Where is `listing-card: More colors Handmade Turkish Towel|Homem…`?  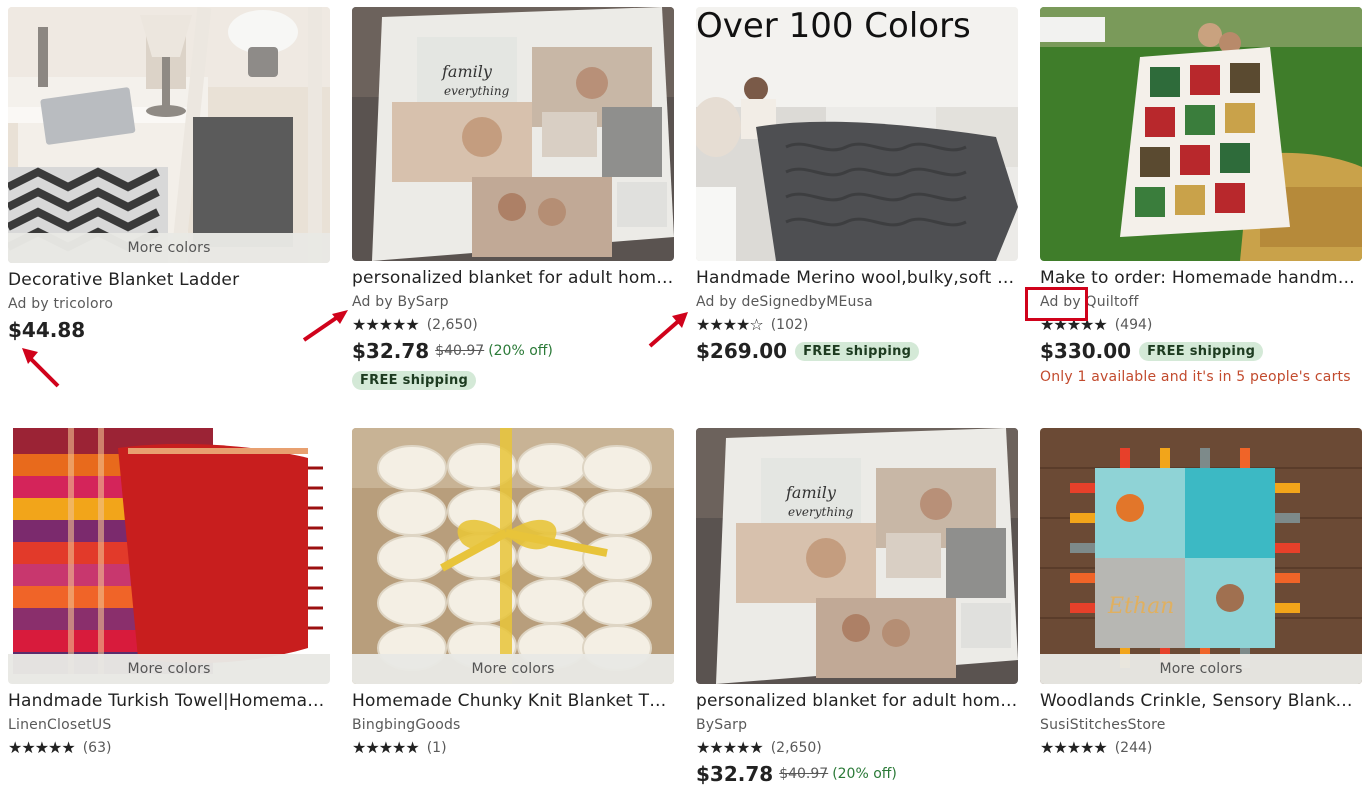 listing-card: More colors Handmade Turkish Towel|Homem… is located at coordinates (169, 592).